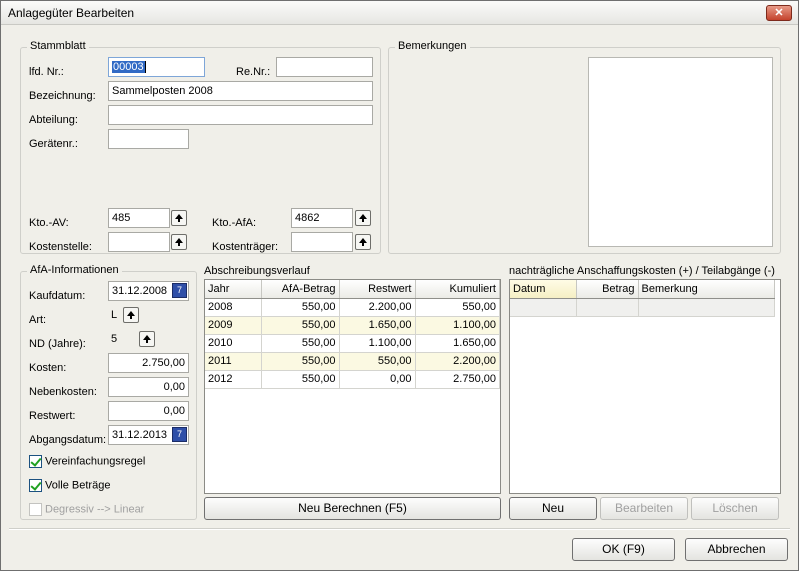 Image resolution: width=799 pixels, height=571 pixels. I want to click on degressiv-linear-label: Degressiv --> Linear, so click(95, 509).